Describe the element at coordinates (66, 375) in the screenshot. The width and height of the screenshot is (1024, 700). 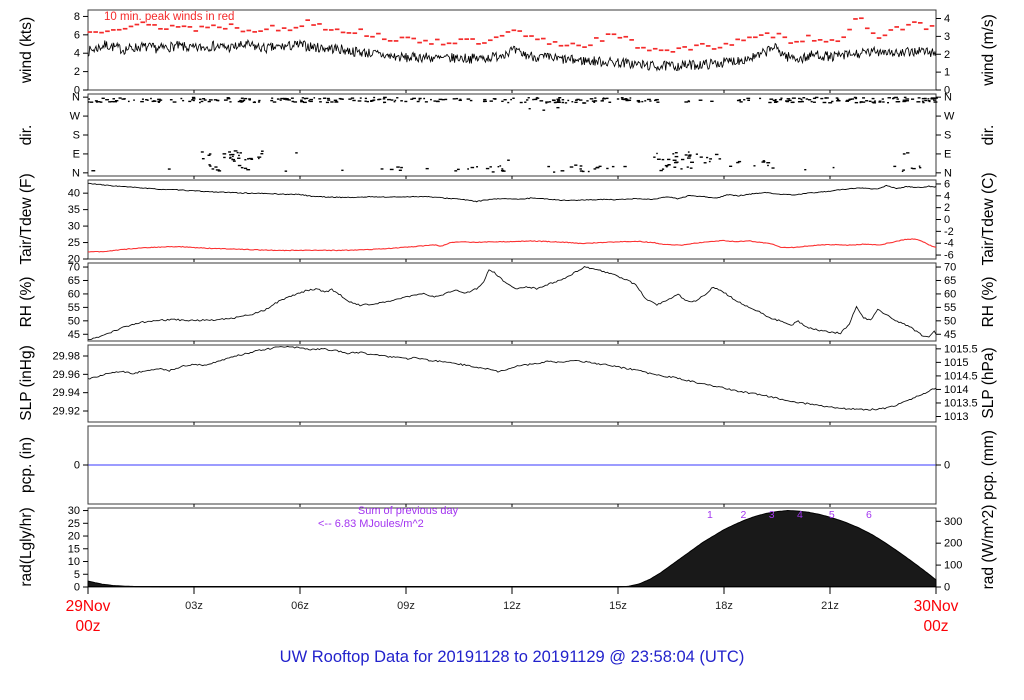
I see `tick-label: 29.96` at that location.